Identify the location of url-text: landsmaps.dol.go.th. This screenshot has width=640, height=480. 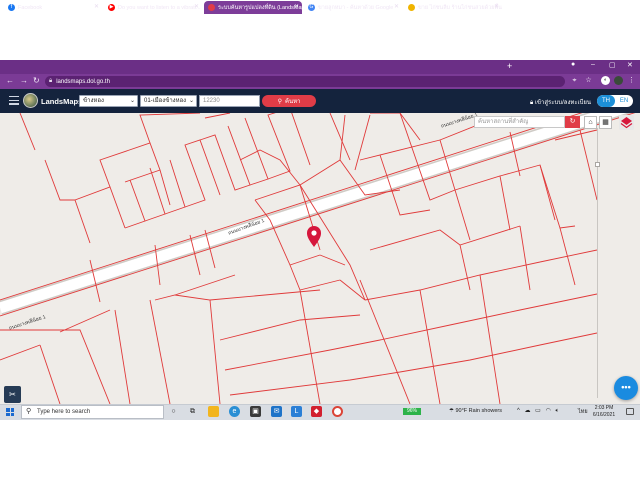
(83, 81).